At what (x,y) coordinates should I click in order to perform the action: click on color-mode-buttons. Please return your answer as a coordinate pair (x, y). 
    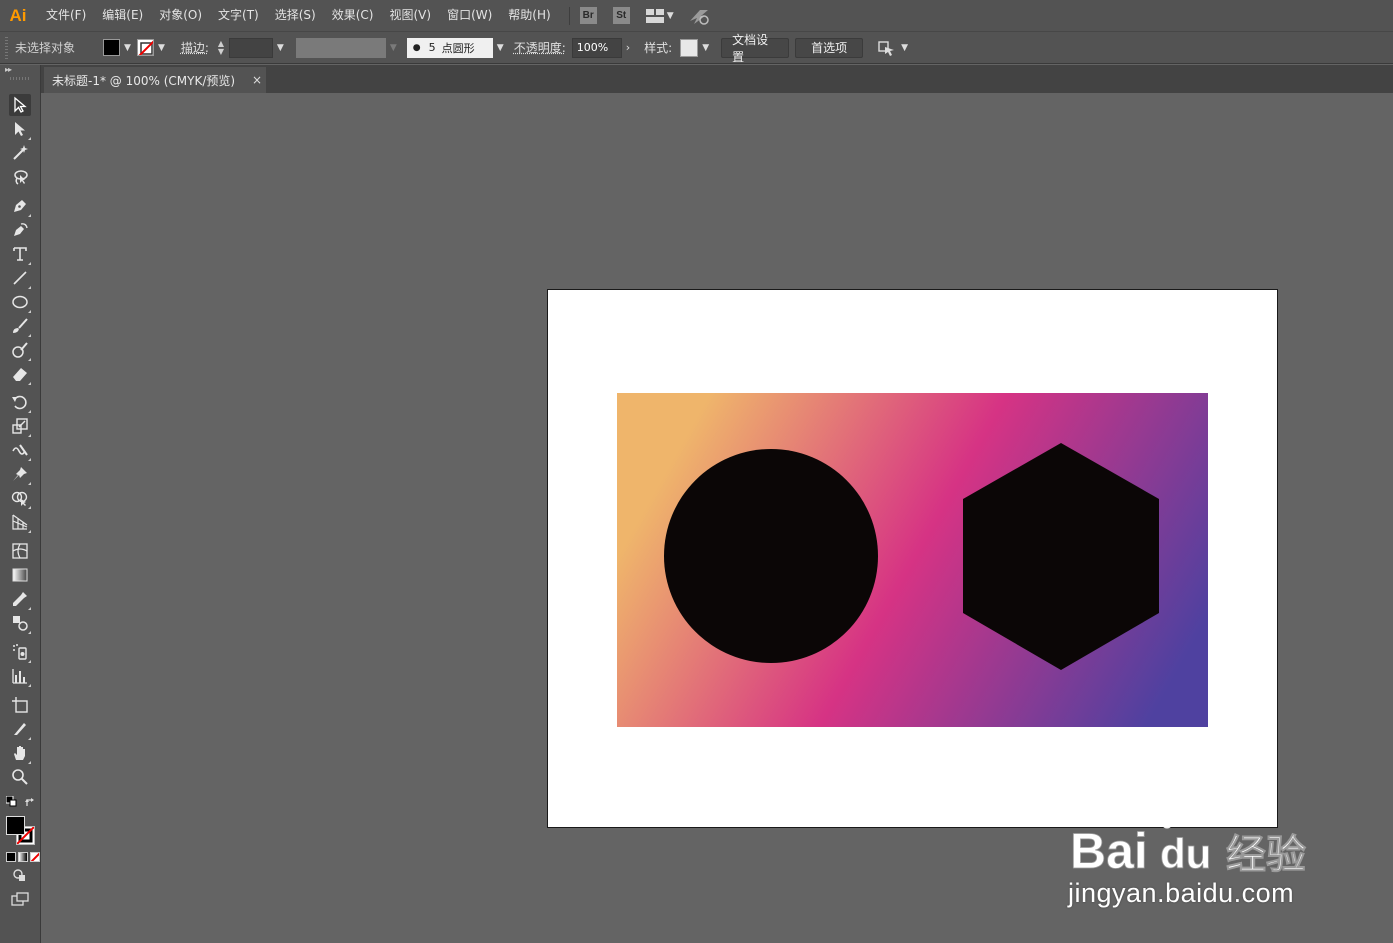
    Looking at the image, I should click on (23, 857).